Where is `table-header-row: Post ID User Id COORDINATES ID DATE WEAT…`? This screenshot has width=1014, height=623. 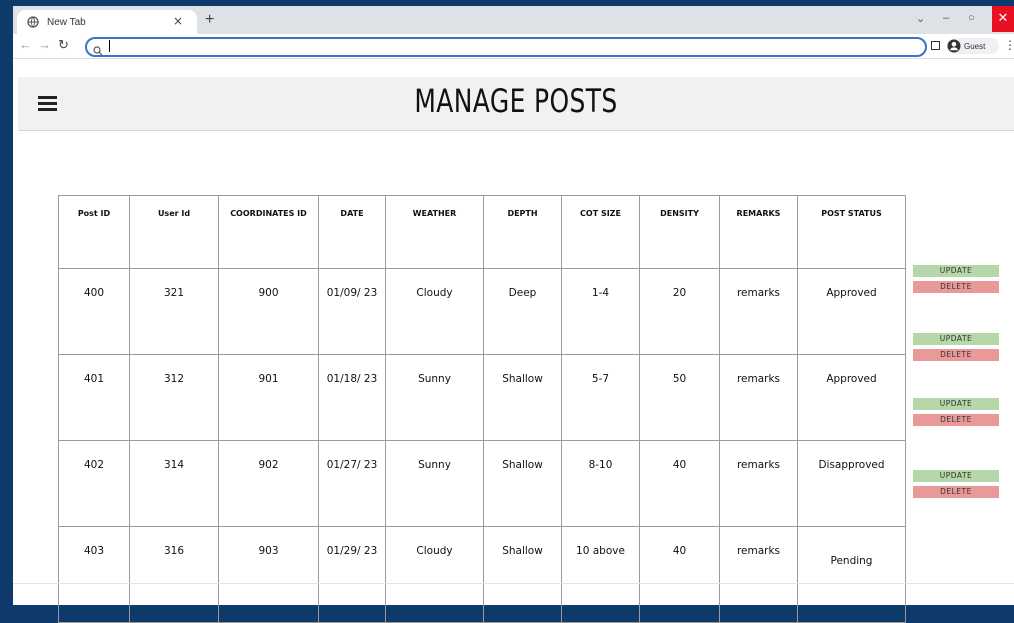 table-header-row: Post ID User Id COORDINATES ID DATE WEAT… is located at coordinates (482, 232).